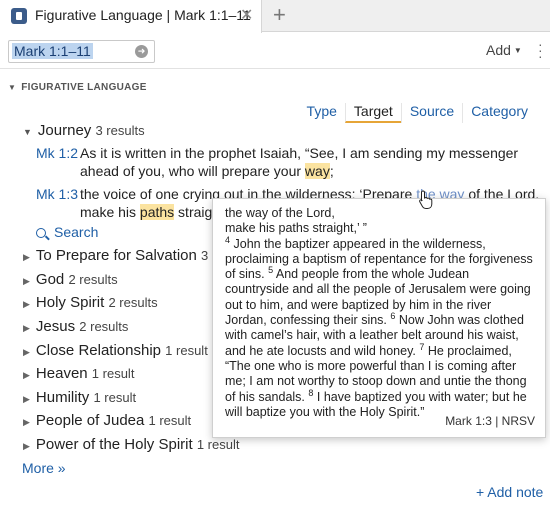  I want to click on group-close-relationship: ▶ Close Relationship 1 result, so click(115, 350).